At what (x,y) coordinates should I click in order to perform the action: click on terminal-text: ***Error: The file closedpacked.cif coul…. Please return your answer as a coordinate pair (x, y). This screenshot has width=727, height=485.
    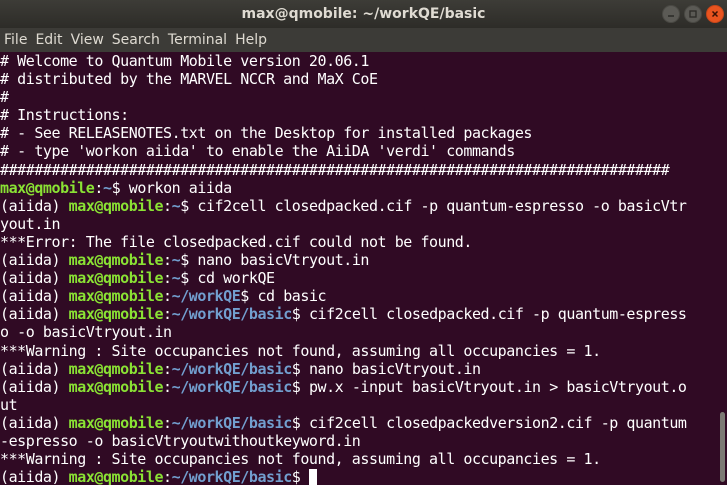
    Looking at the image, I should click on (236, 241).